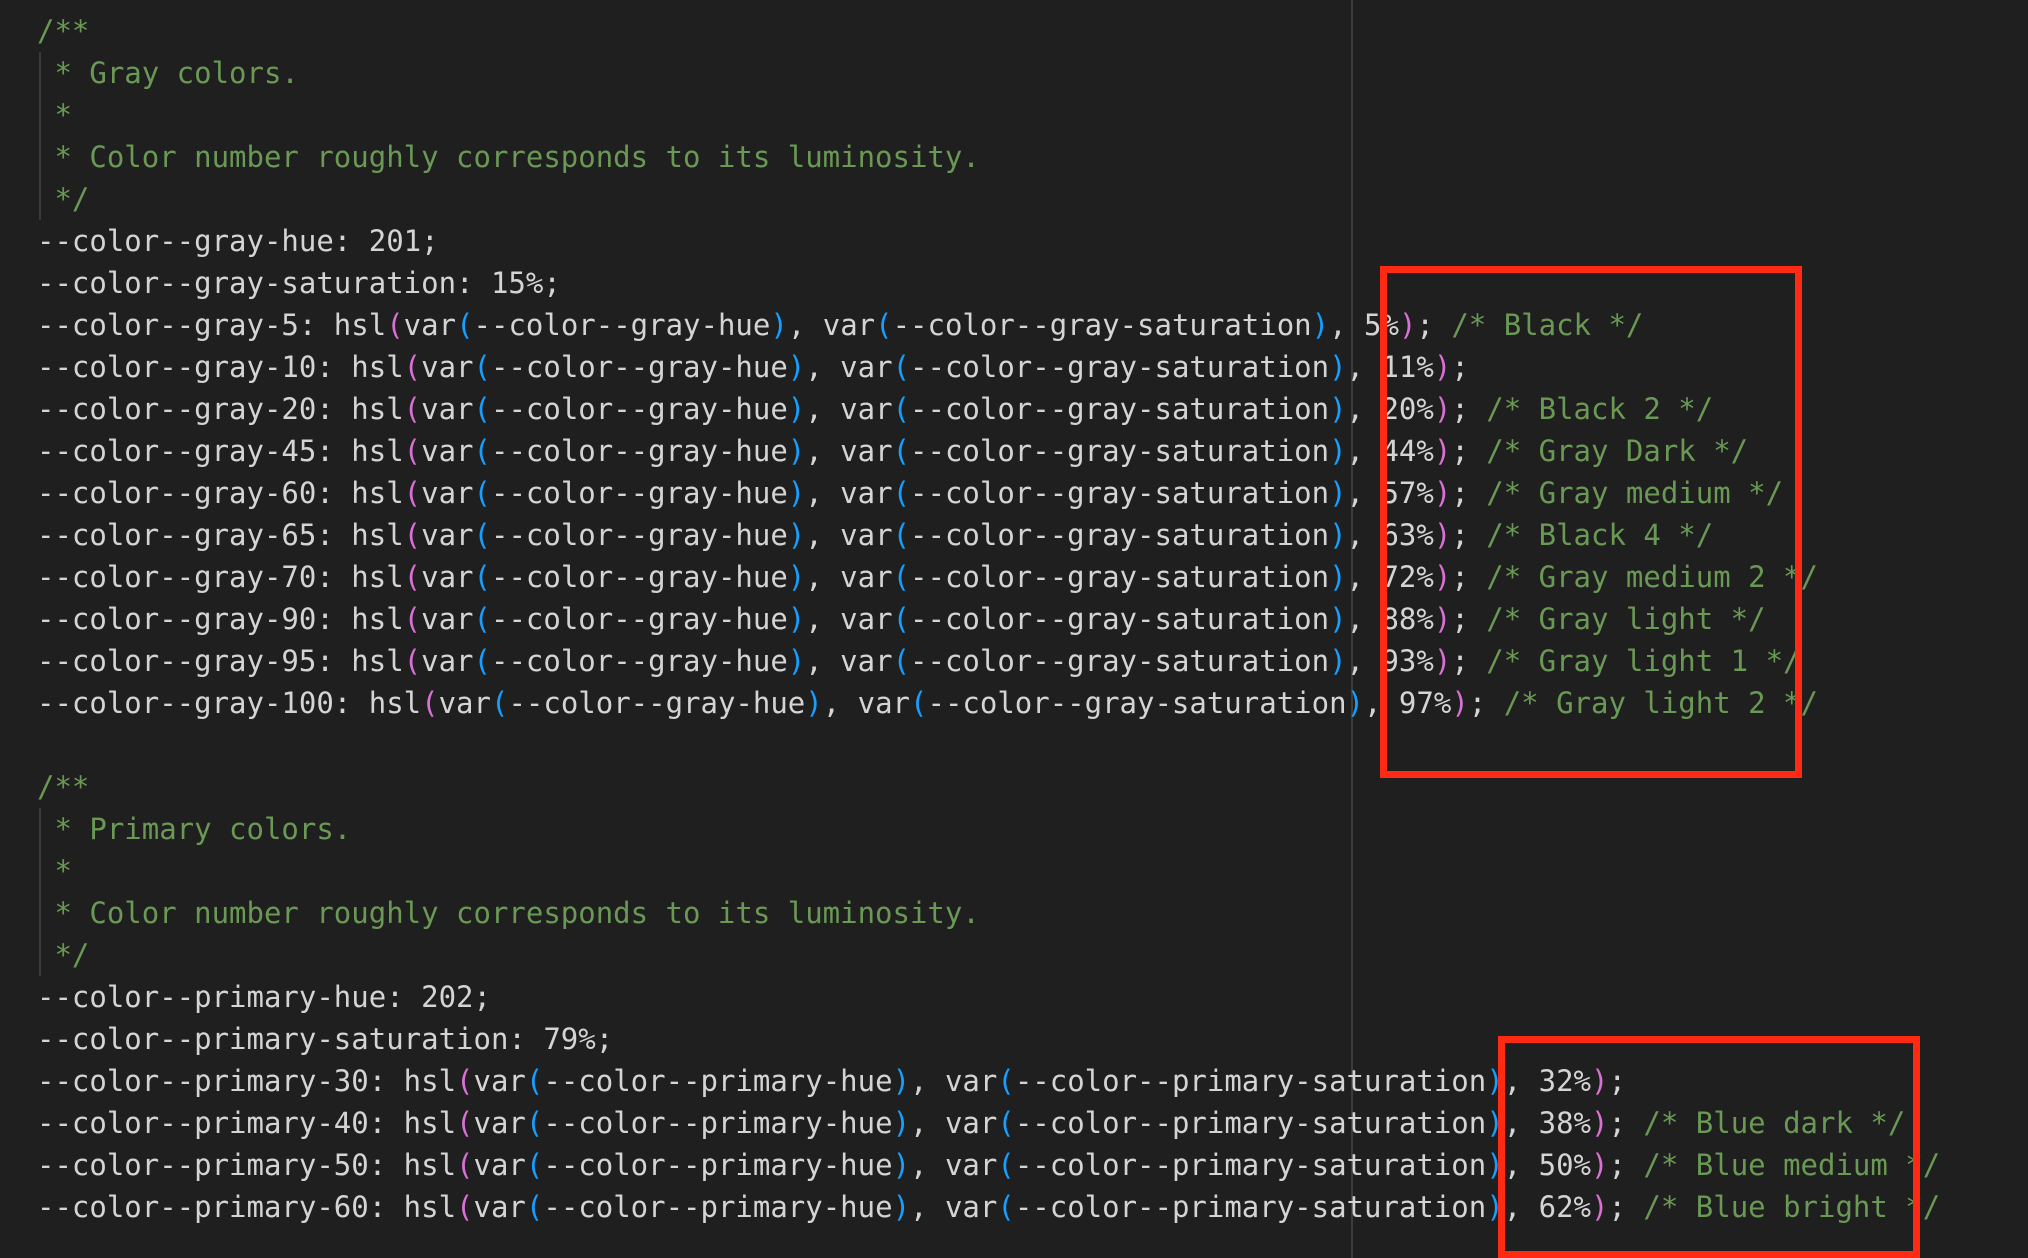 Image resolution: width=2028 pixels, height=1258 pixels. Describe the element at coordinates (220, 451) in the screenshot. I see `code-token: --color--gray-45: hsl` at that location.